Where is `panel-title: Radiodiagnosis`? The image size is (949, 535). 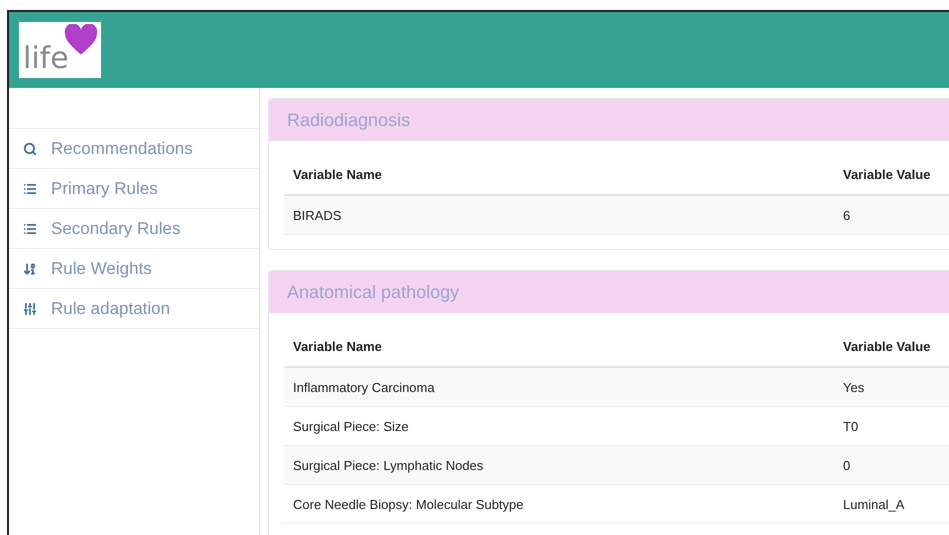 panel-title: Radiodiagnosis is located at coordinates (348, 120).